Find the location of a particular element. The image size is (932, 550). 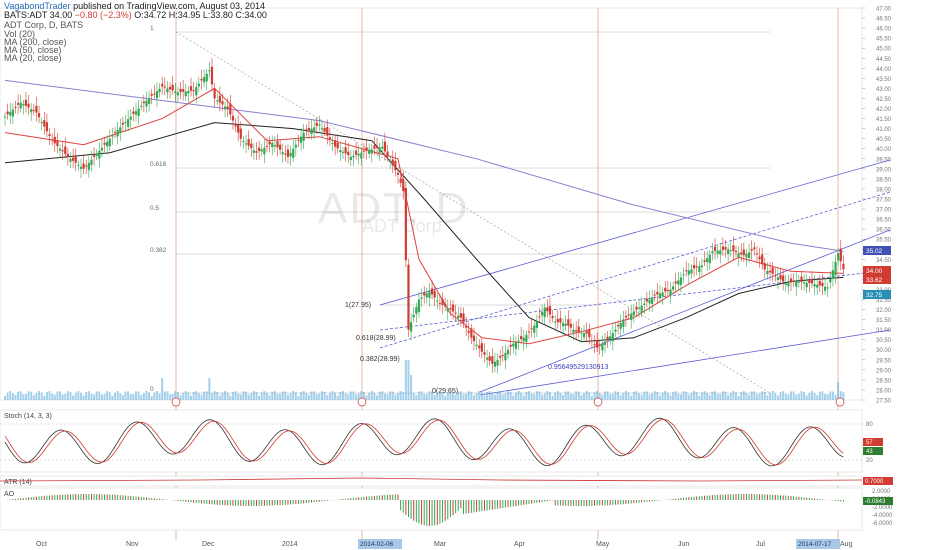

y-tick-label: 42.00 is located at coordinates (884, 110).